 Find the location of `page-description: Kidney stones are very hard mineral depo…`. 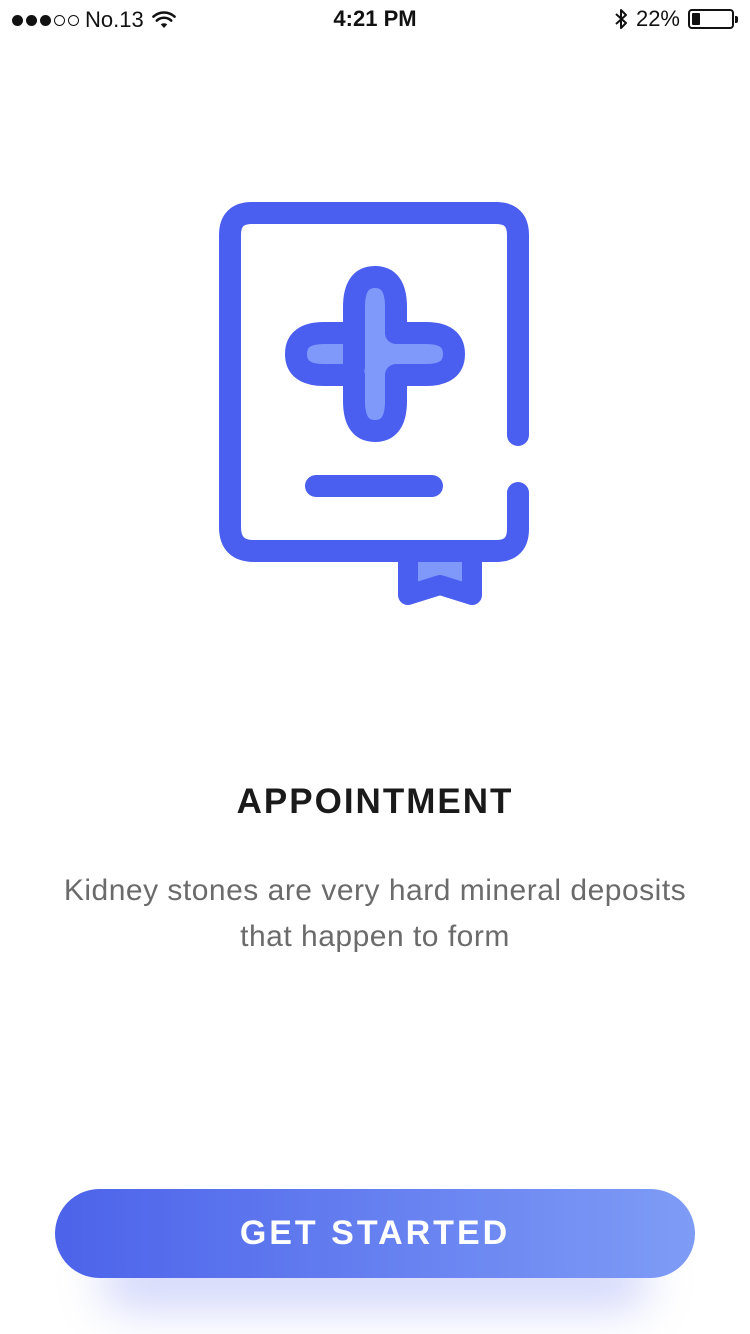

page-description: Kidney stones are very hard mineral depo… is located at coordinates (375, 913).